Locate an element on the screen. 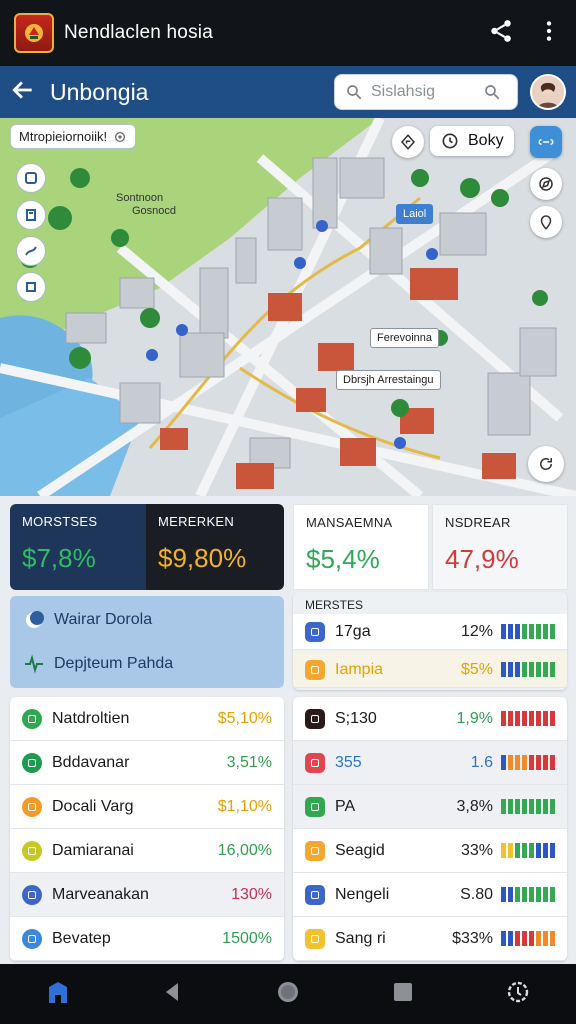 Image resolution: width=576 pixels, height=1024 pixels. directions-button is located at coordinates (408, 142).